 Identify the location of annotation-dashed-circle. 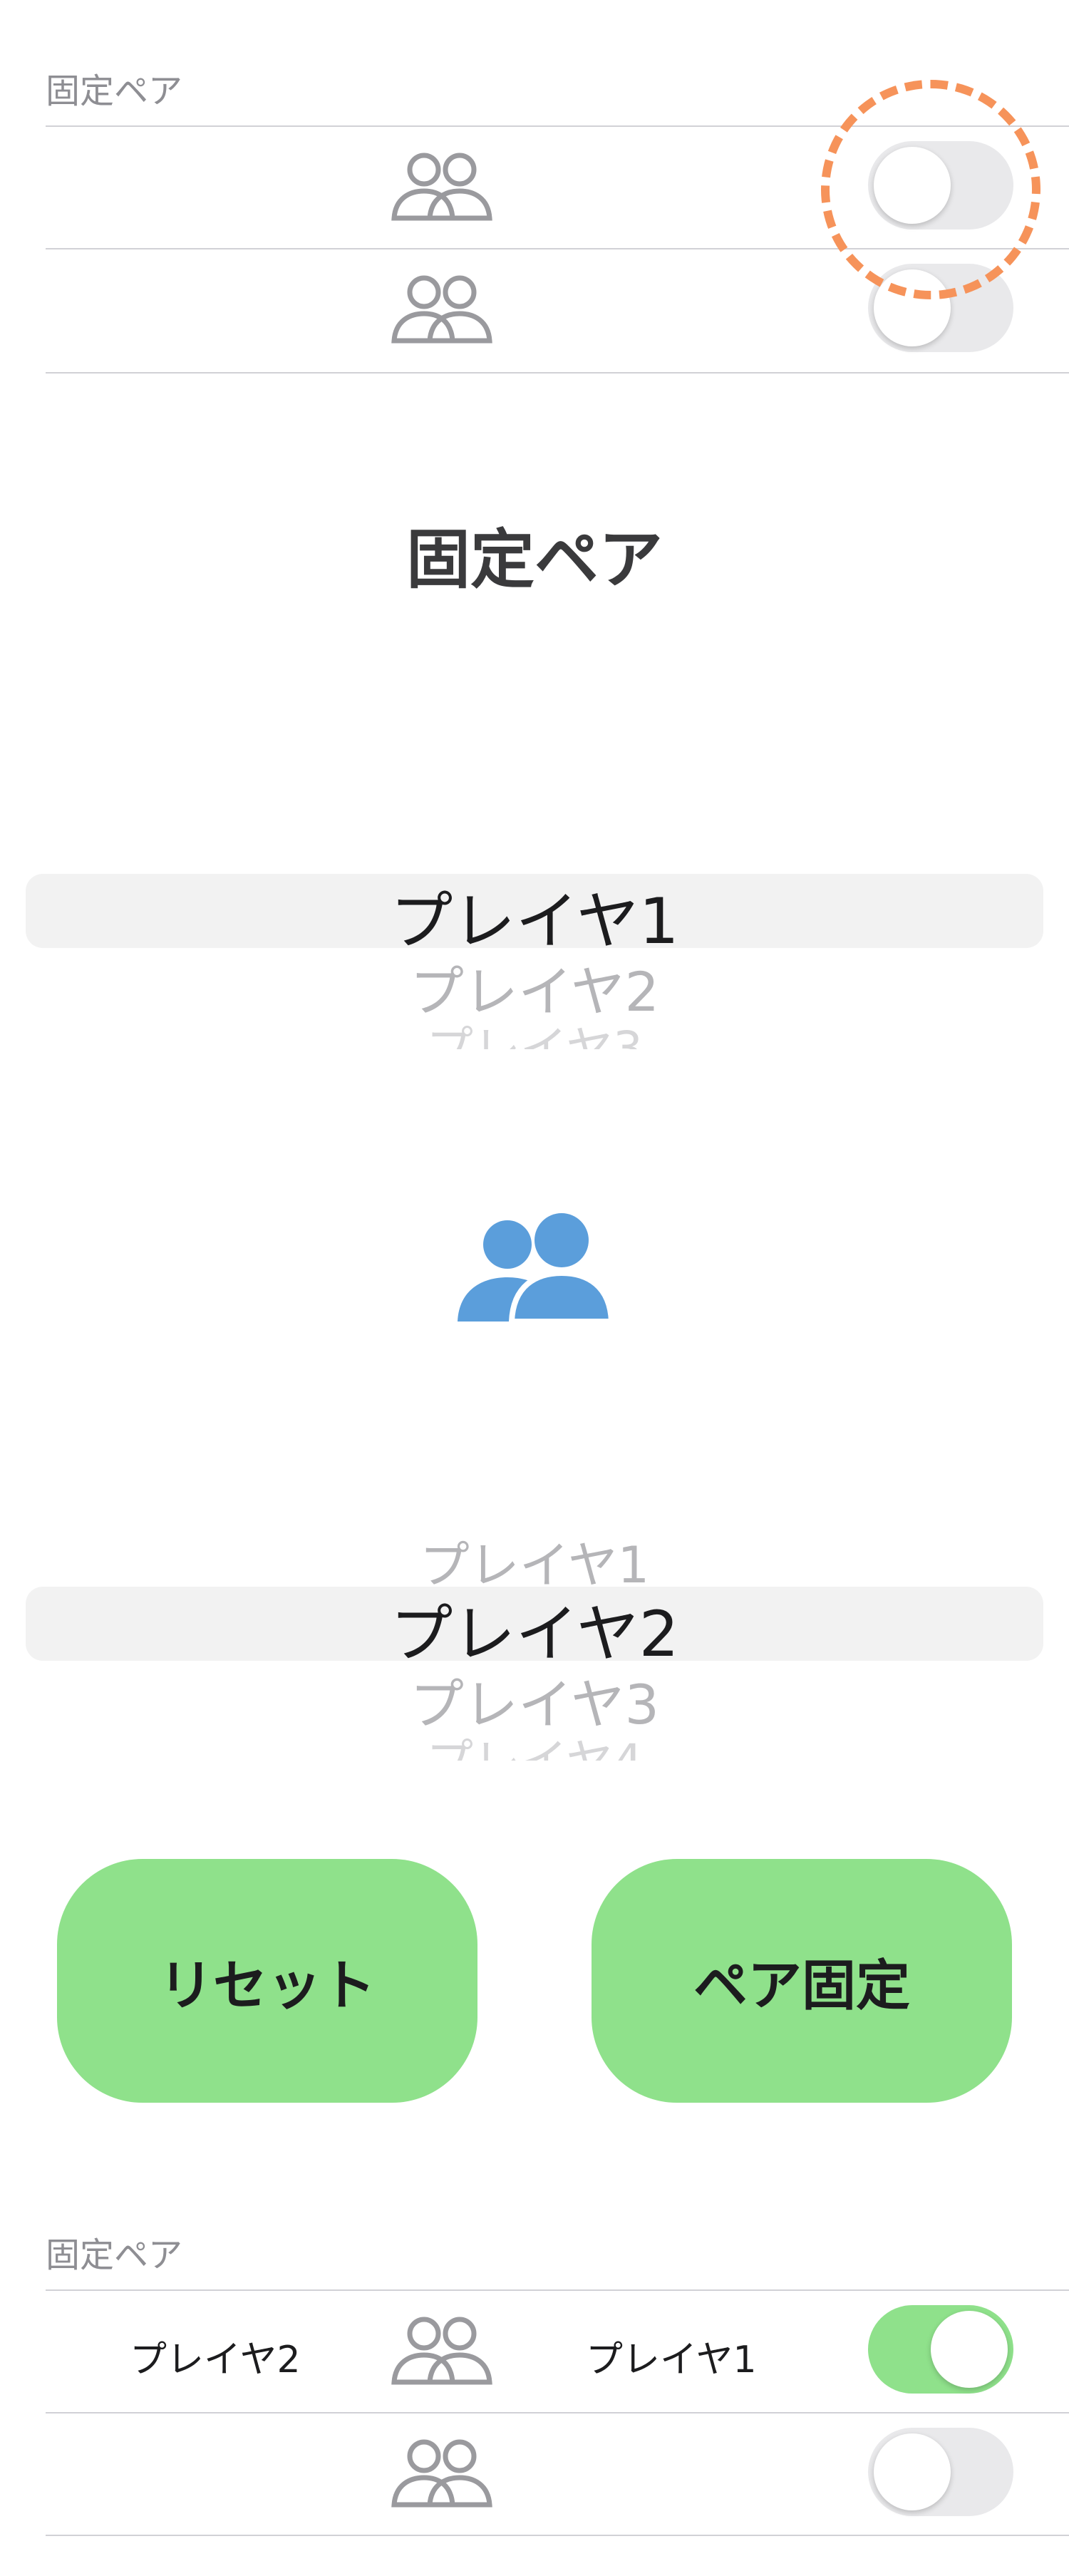
(931, 189).